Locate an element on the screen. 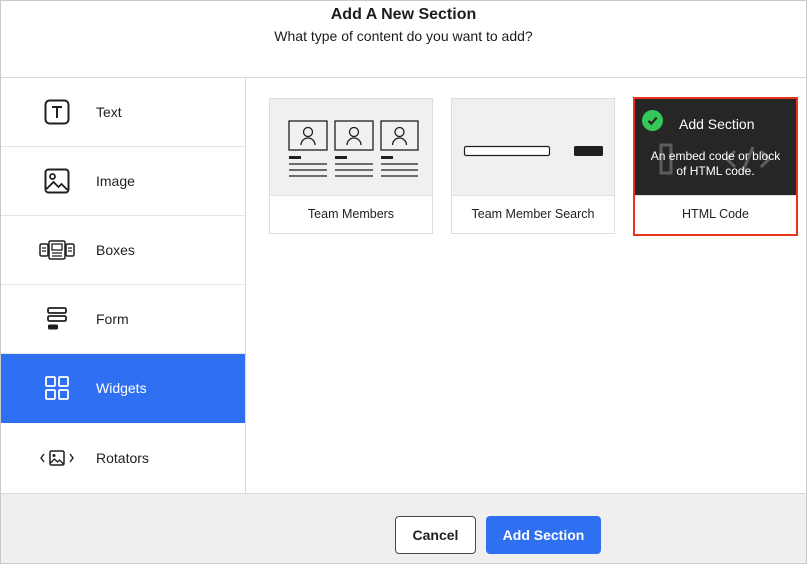  team-member-search-preview is located at coordinates (533, 147).